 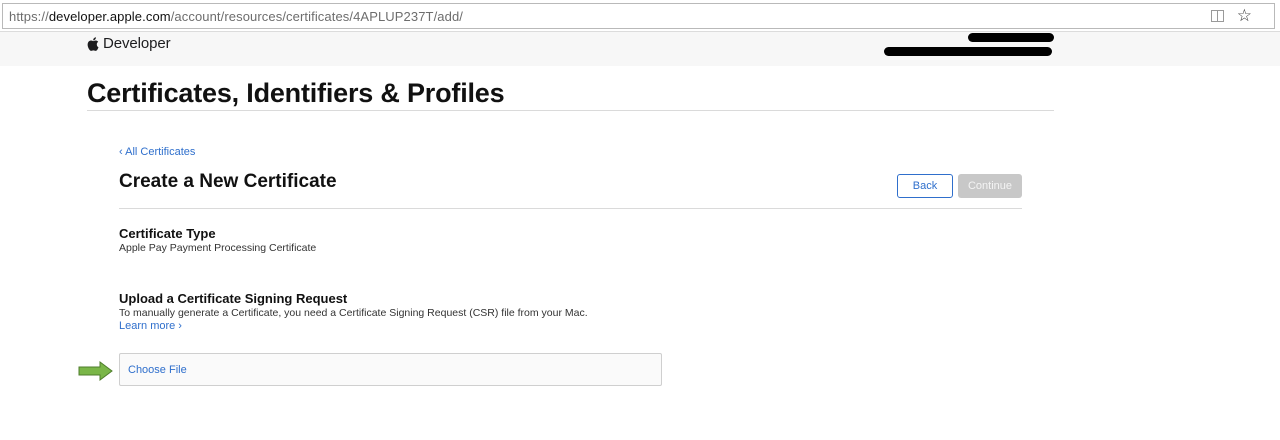 I want to click on apple-icon, so click(x=93, y=43).